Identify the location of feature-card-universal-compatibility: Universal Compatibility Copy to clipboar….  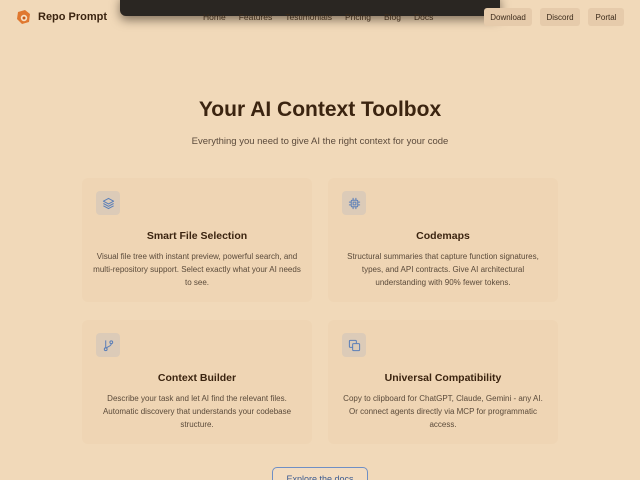
(443, 382).